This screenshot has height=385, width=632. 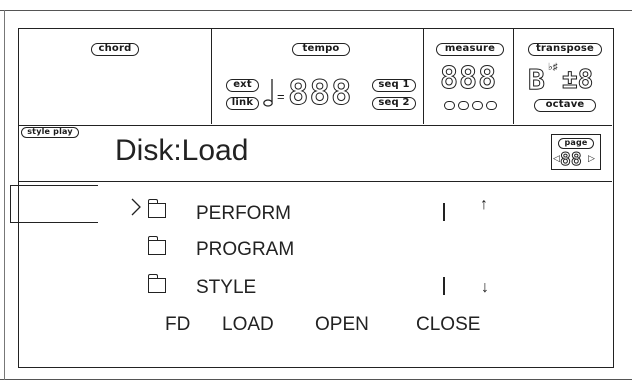 I want to click on cursor-right-arrow-icon, so click(x=136, y=207).